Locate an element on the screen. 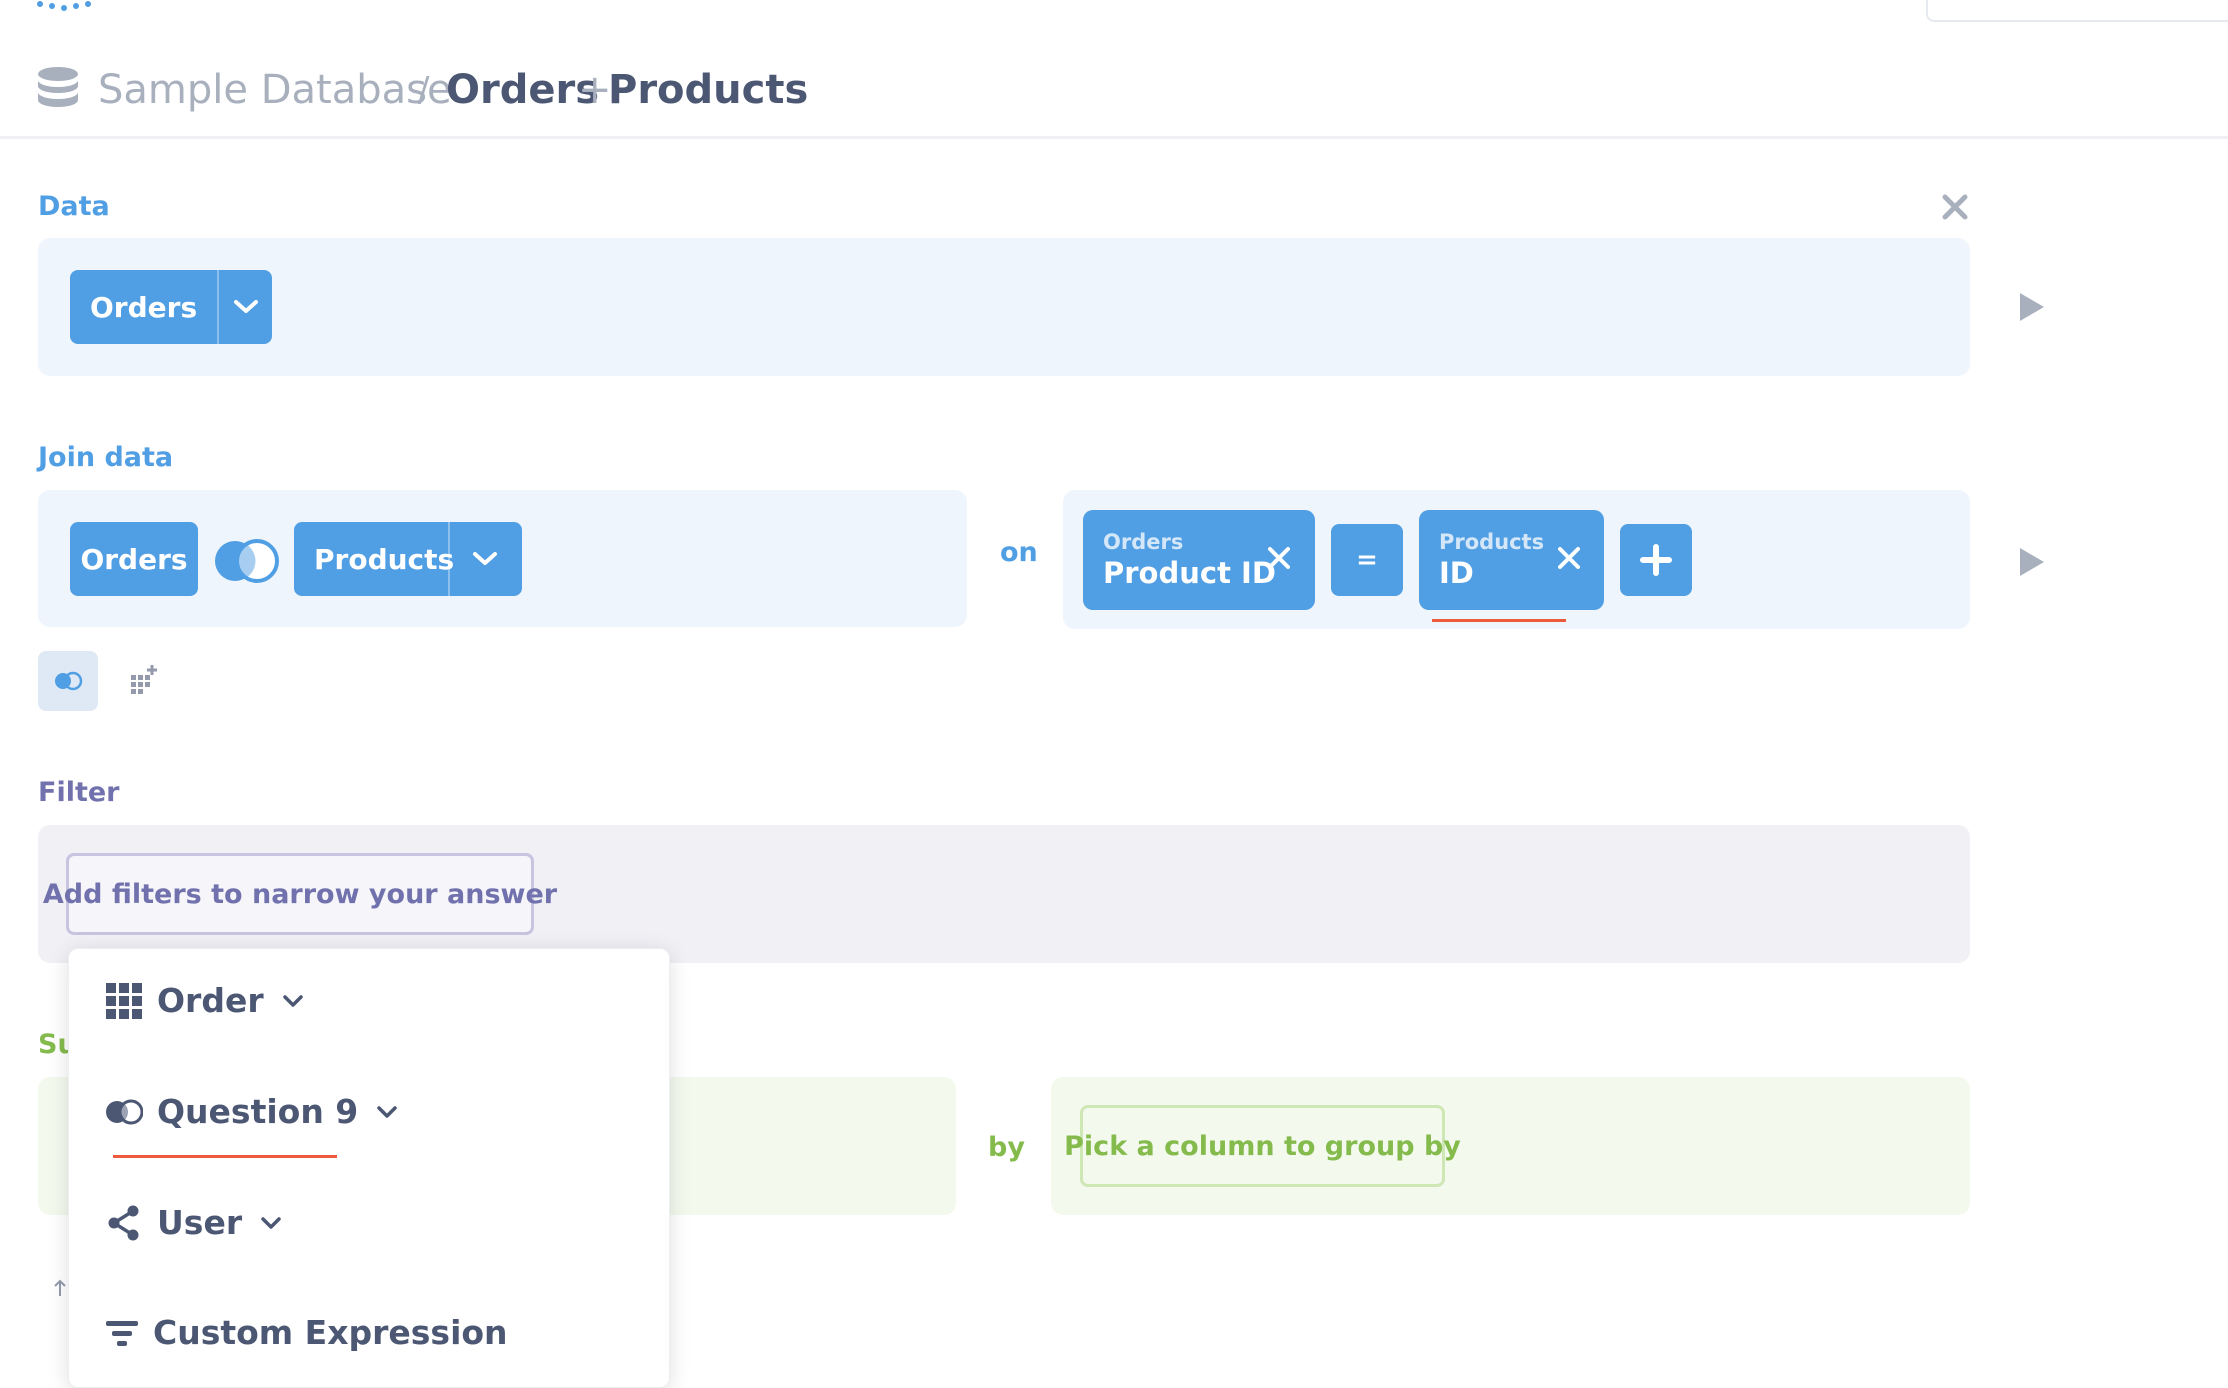  join-left-column-table: Orders is located at coordinates (1143, 542).